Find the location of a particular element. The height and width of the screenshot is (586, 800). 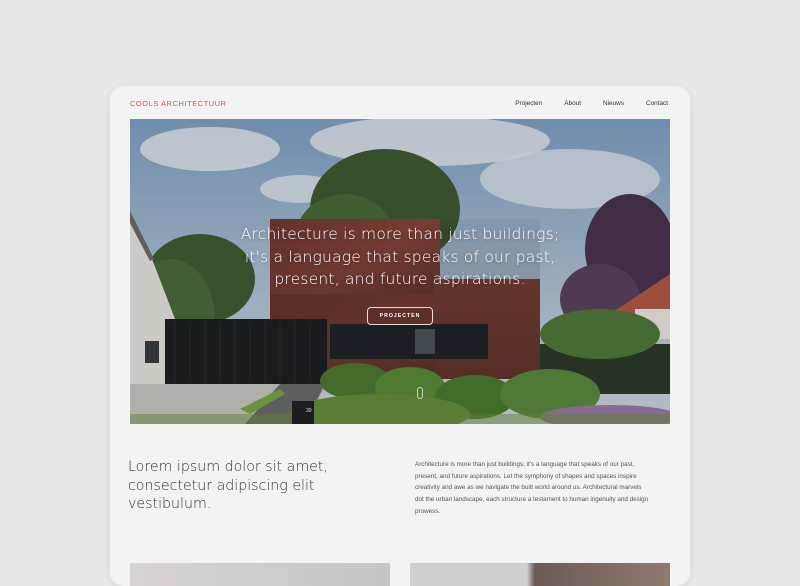

hero-headline-line: it's a language that speaks of our past, is located at coordinates (400, 256).